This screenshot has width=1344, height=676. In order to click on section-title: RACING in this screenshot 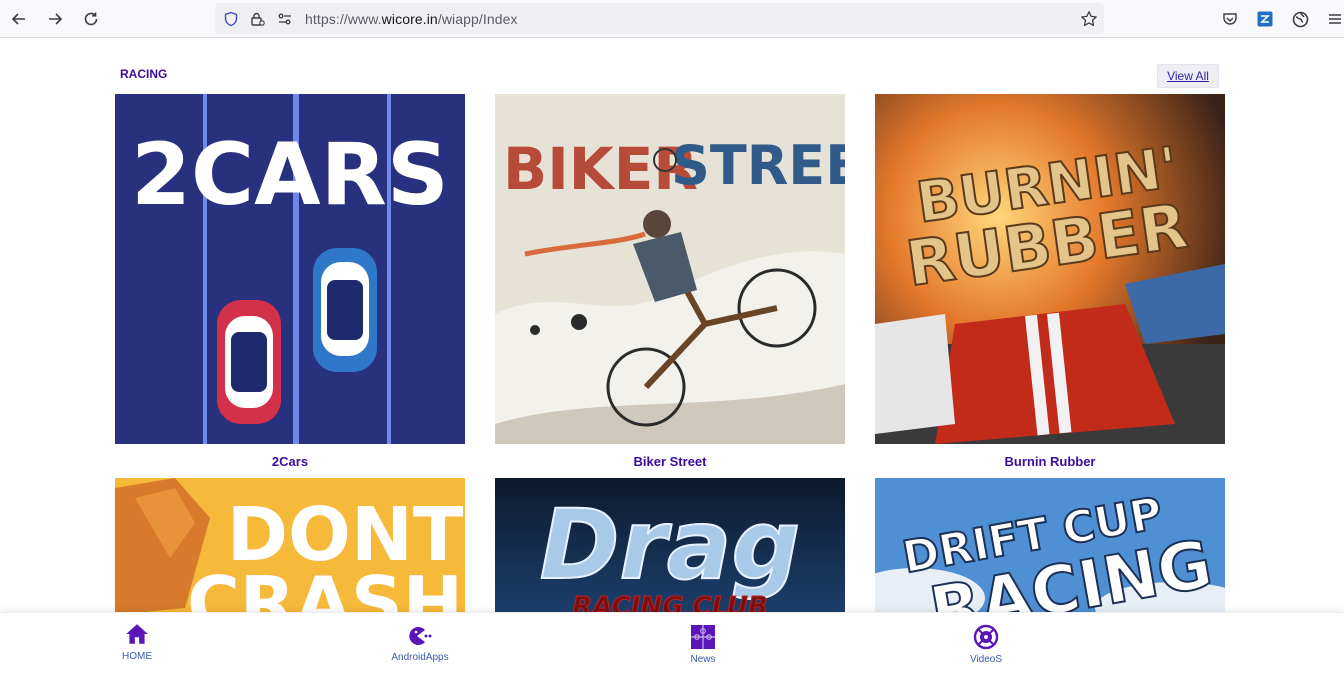, I will do `click(144, 74)`.